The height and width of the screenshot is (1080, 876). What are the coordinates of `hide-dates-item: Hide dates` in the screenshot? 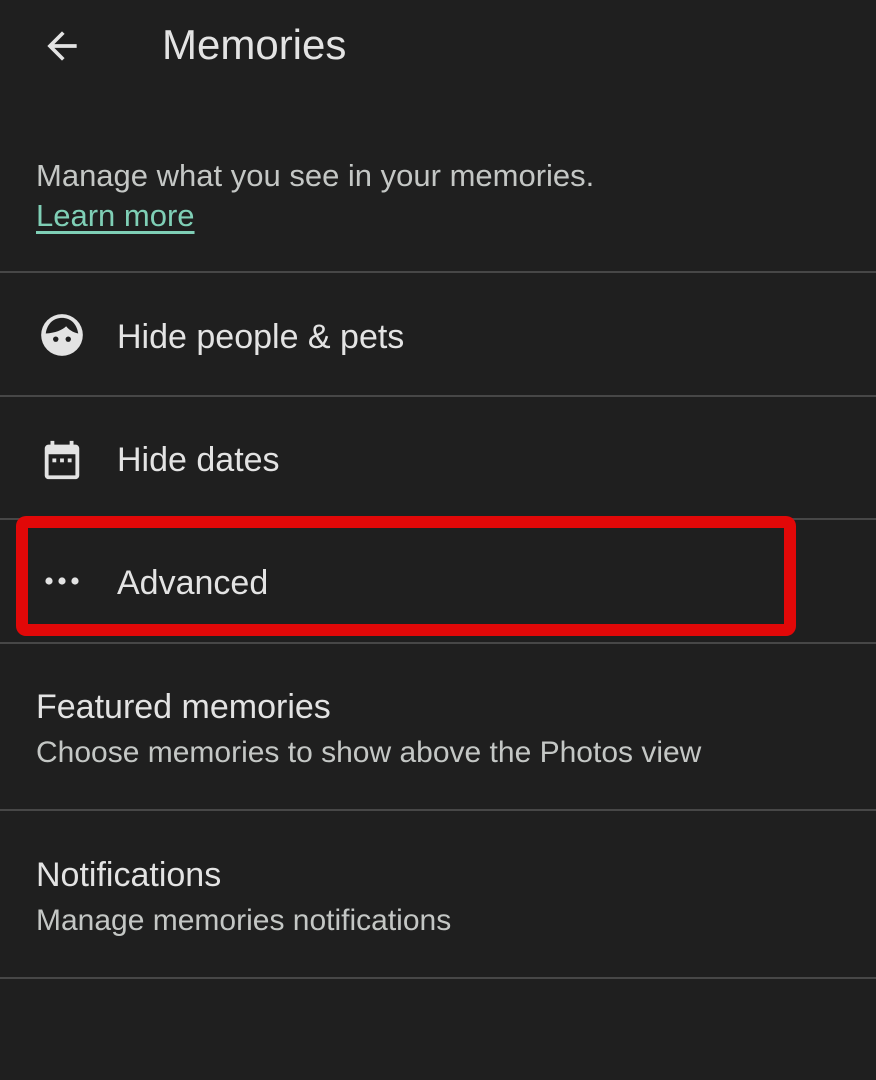 It's located at (438, 458).